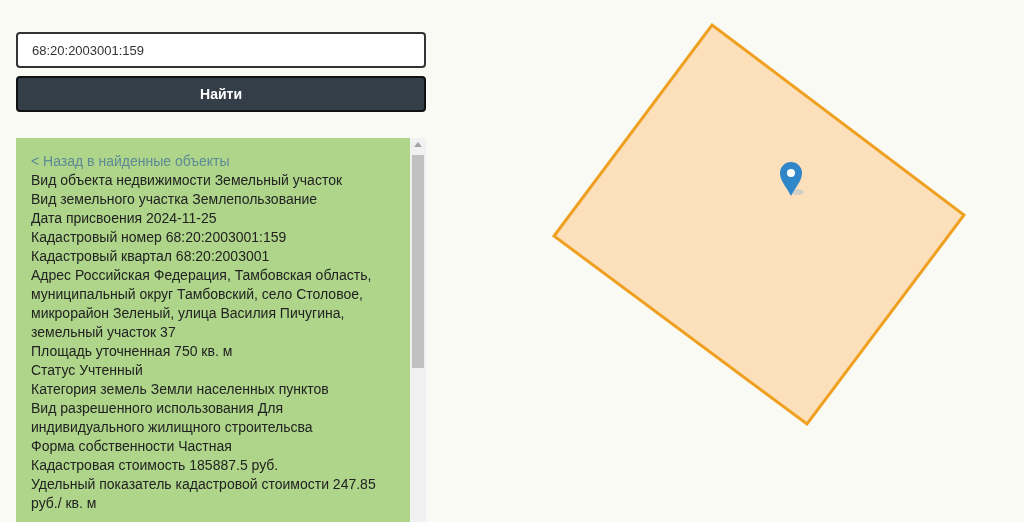 This screenshot has height=522, width=1024. What do you see at coordinates (187, 180) in the screenshot?
I see `property-line: Вид объекта недвижимости Земельный участок` at bounding box center [187, 180].